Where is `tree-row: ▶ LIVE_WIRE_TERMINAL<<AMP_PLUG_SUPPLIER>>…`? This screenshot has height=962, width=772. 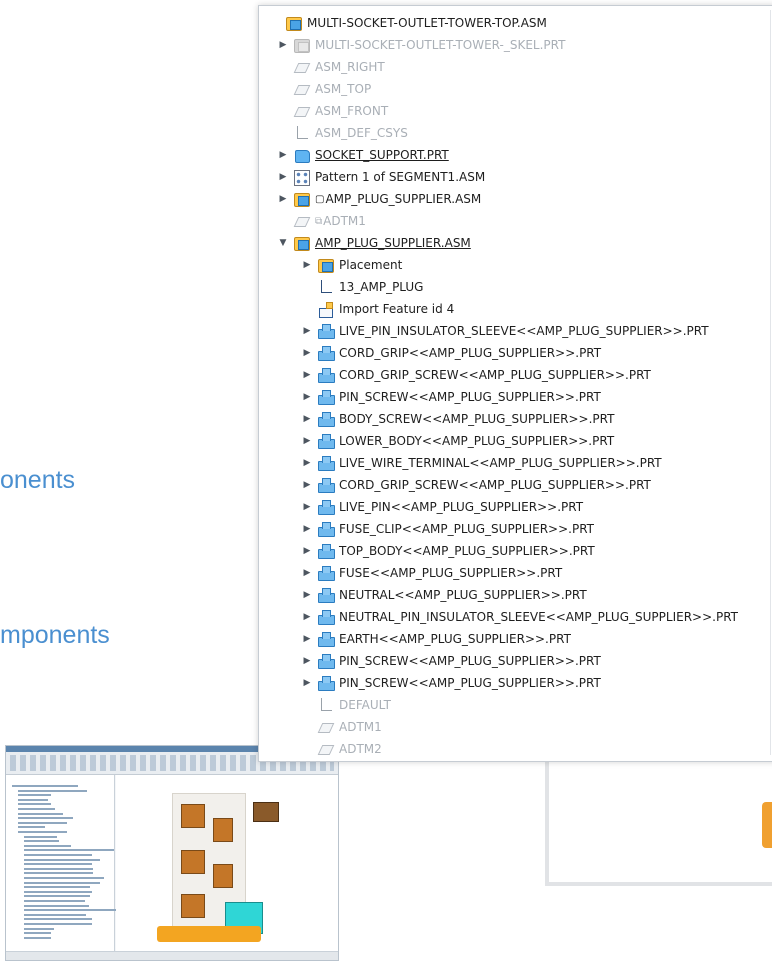 tree-row: ▶ LIVE_WIRE_TERMINAL<<AMP_PLUG_SUPPLIER>>… is located at coordinates (481, 463).